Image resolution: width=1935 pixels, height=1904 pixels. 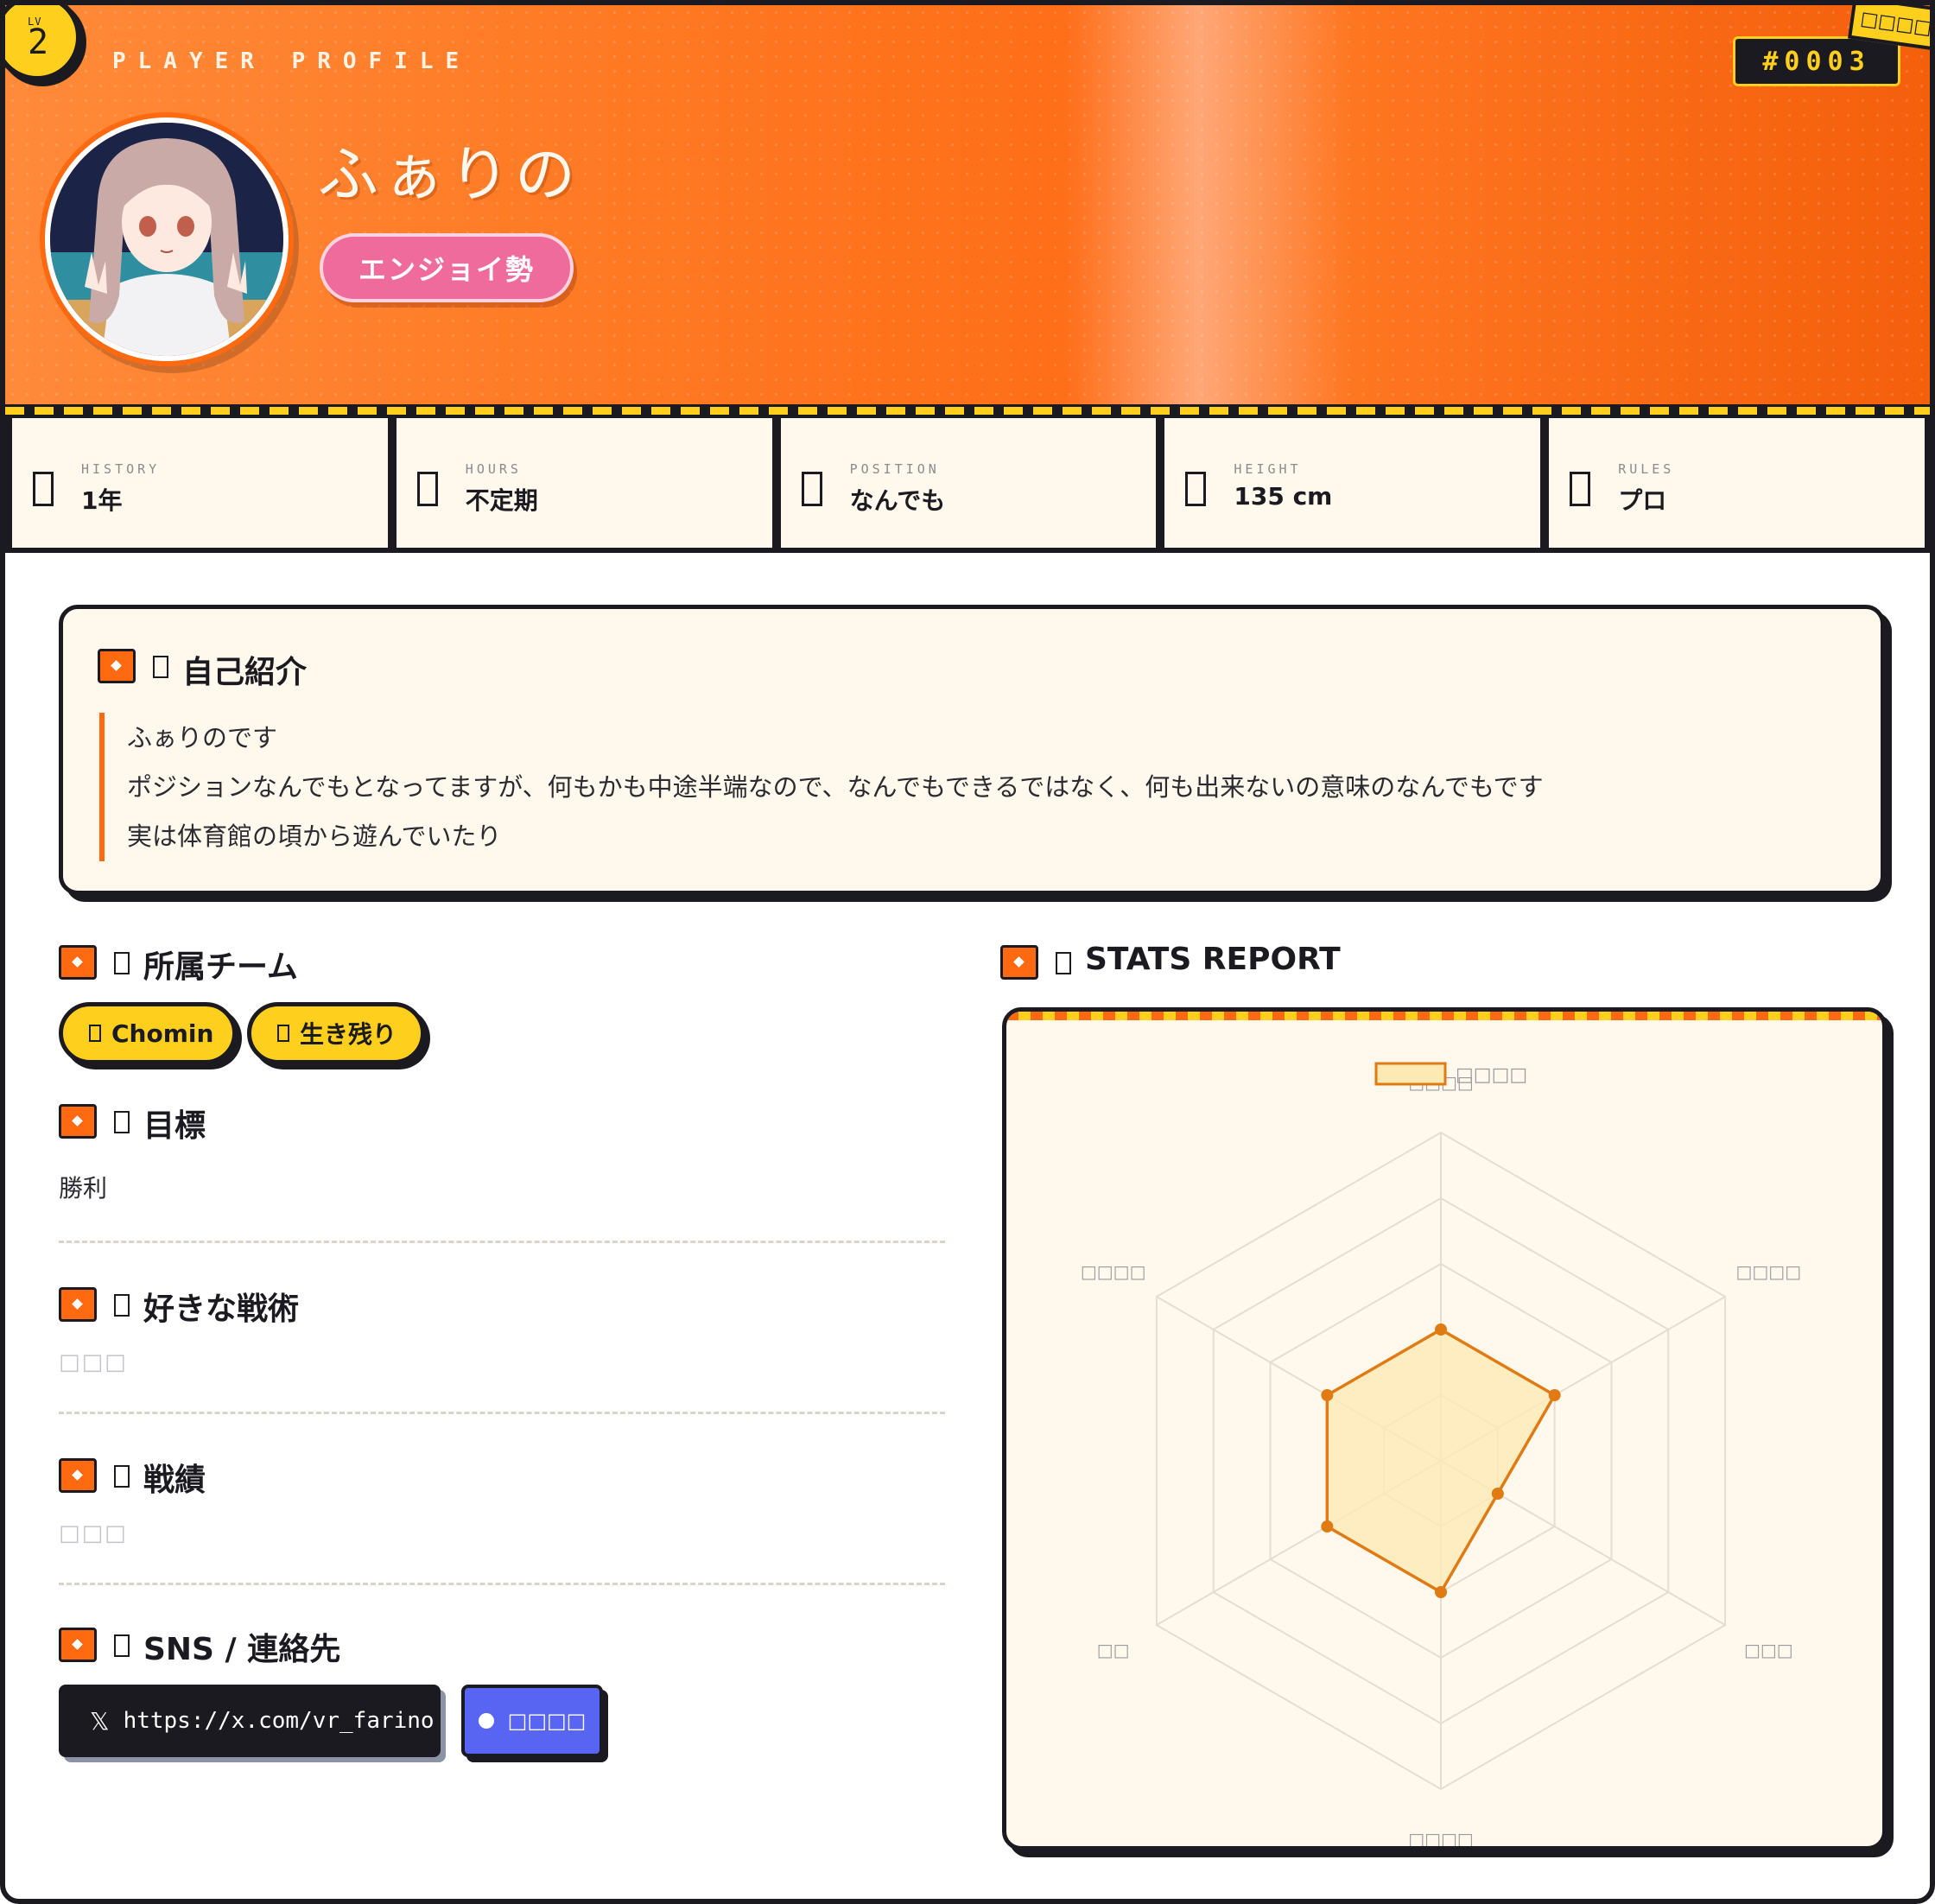 I want to click on intro-title: 自己紹介, so click(x=245, y=672).